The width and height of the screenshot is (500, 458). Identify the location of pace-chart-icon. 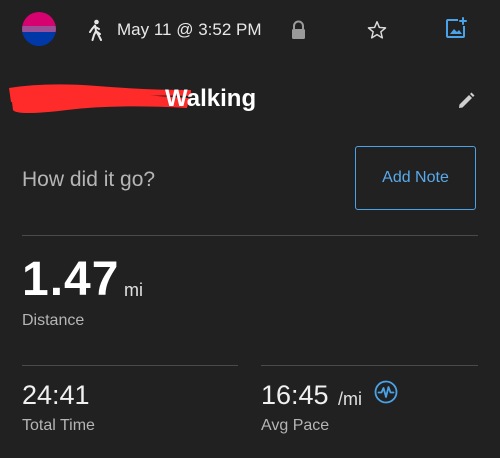
(386, 392).